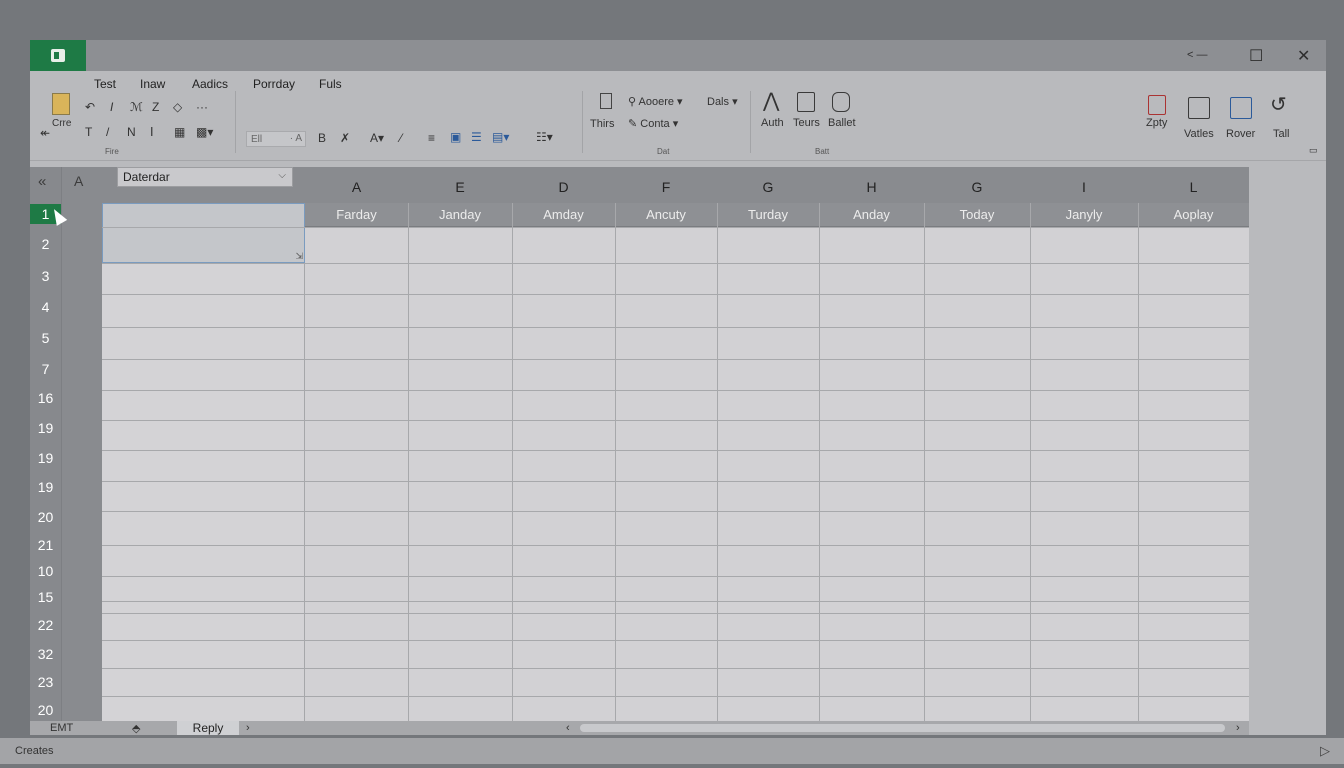 Image resolution: width=1344 pixels, height=768 pixels. I want to click on selected-cell: ⇲, so click(203, 233).